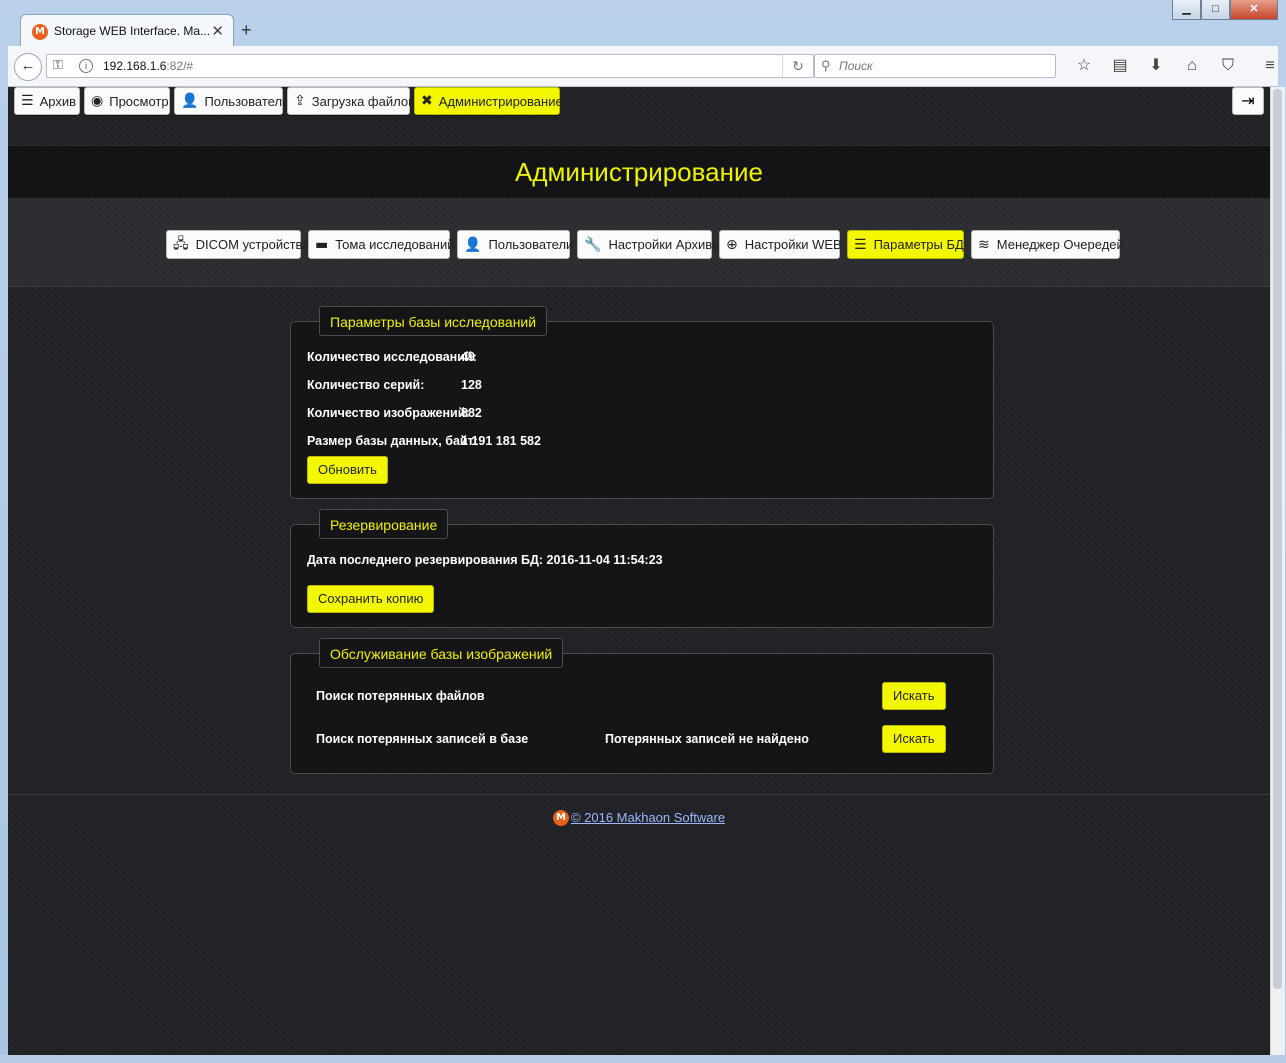  What do you see at coordinates (217, 31) in the screenshot?
I see `tab-close-icon: ✕` at bounding box center [217, 31].